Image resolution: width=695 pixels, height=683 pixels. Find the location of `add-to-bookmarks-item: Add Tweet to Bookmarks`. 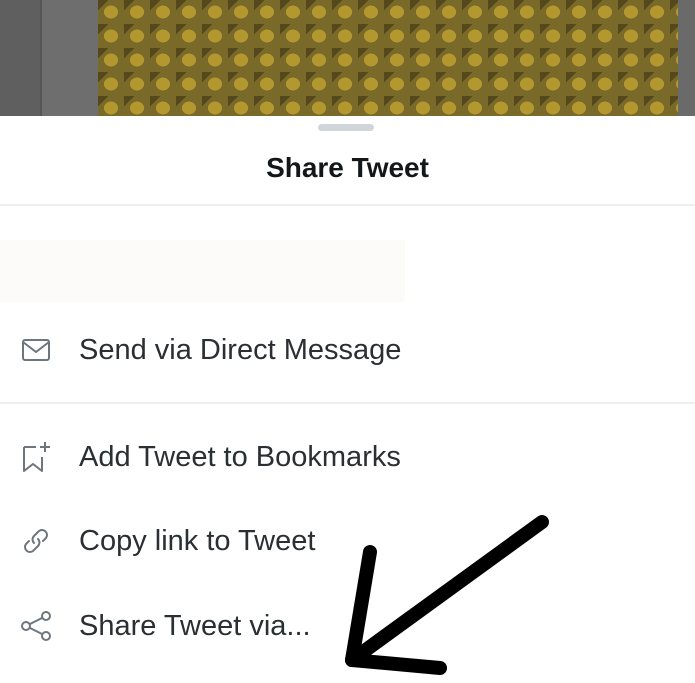

add-to-bookmarks-item: Add Tweet to Bookmarks is located at coordinates (347, 457).